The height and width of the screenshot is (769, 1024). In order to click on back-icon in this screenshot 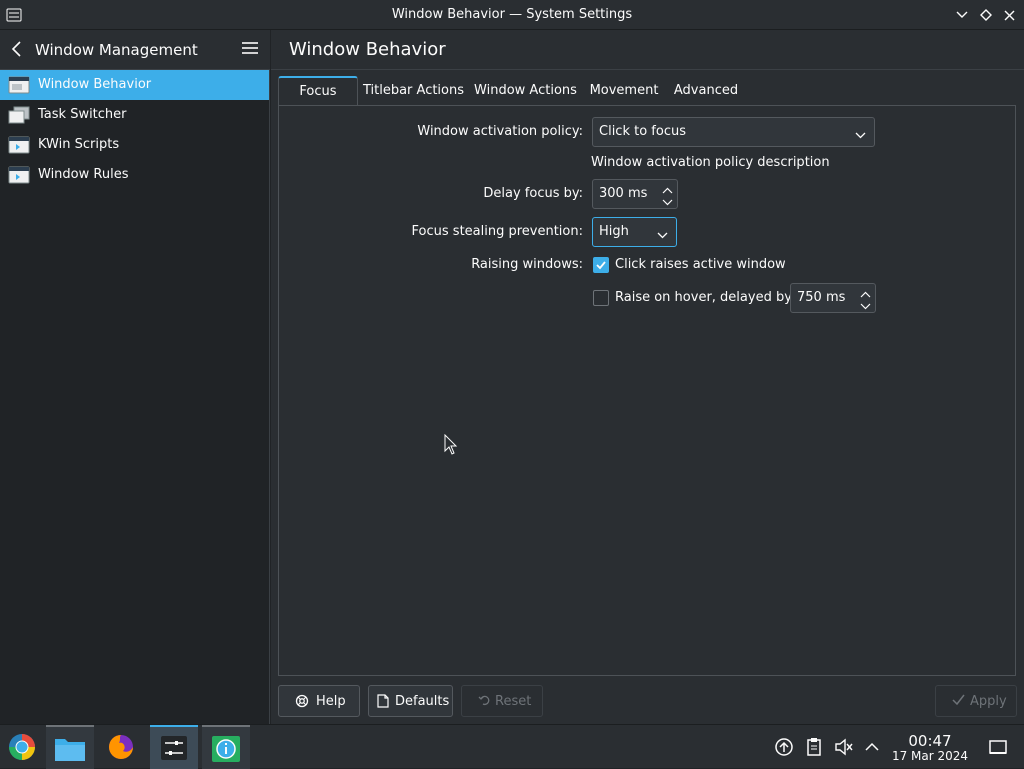, I will do `click(17, 51)`.